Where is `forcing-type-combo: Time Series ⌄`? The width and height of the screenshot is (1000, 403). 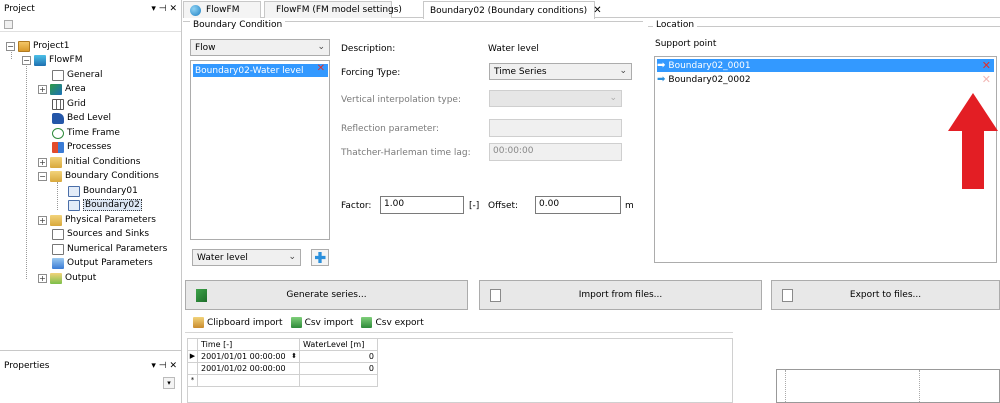 forcing-type-combo: Time Series ⌄ is located at coordinates (560, 71).